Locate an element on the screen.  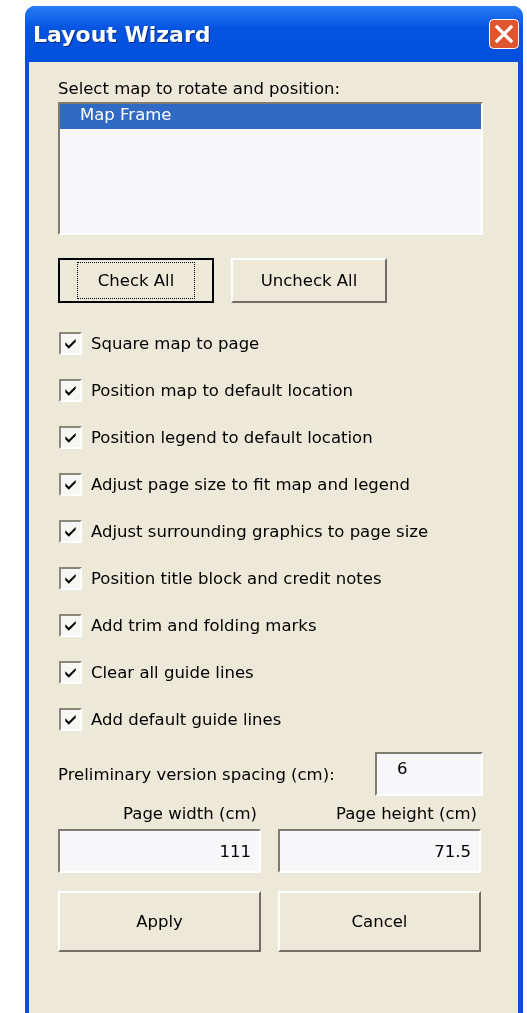
number-field: 71.5 is located at coordinates (379, 851).